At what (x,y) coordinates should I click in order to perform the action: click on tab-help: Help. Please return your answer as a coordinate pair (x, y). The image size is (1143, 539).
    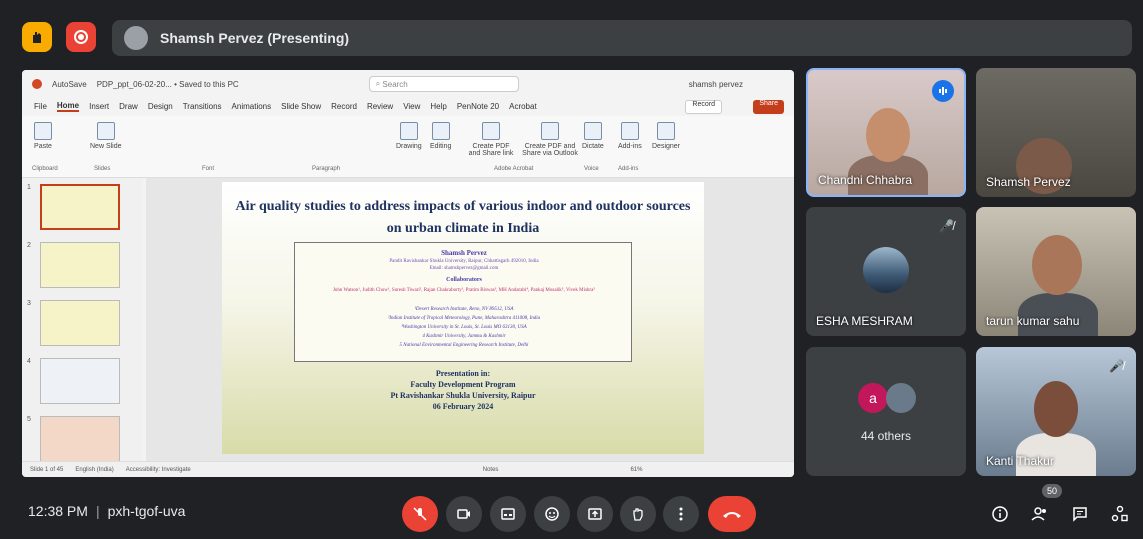
    Looking at the image, I should click on (438, 106).